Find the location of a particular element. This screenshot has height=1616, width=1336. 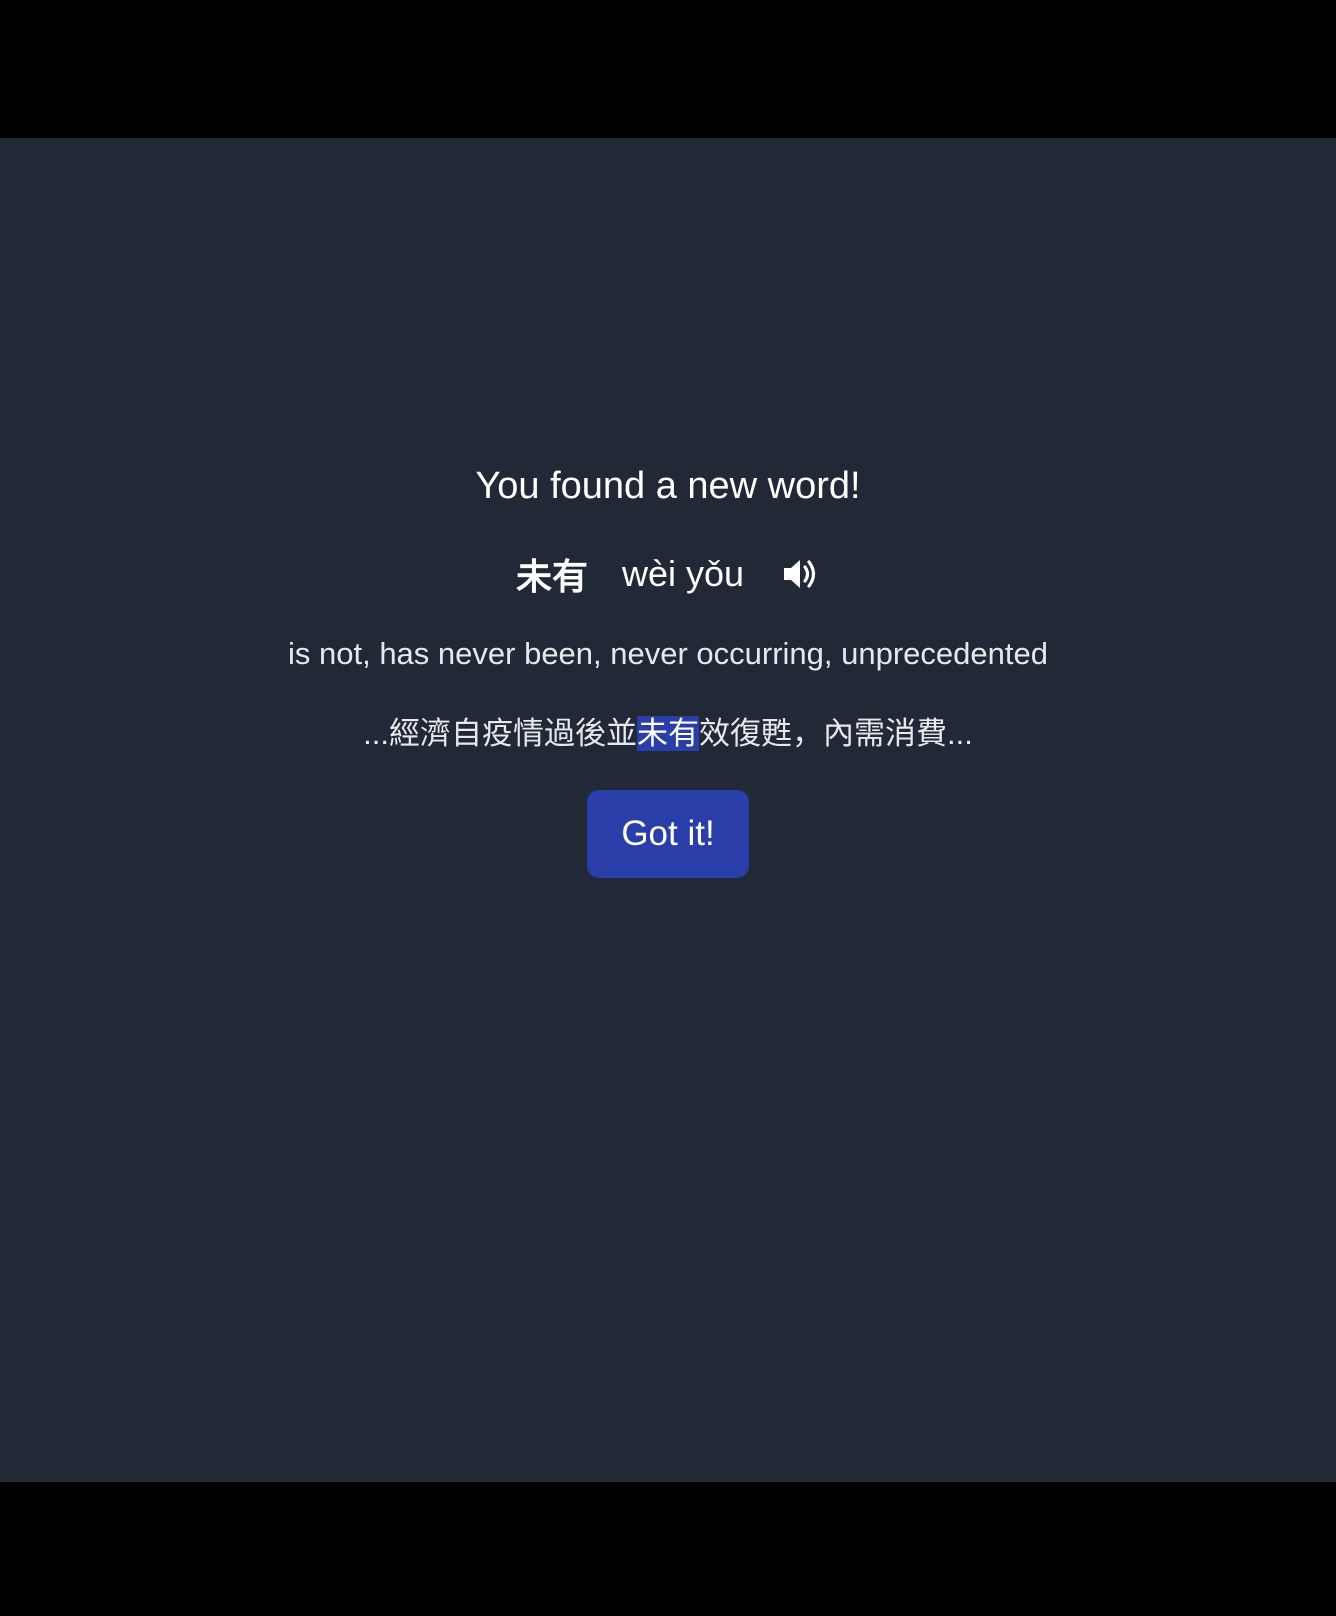

got-it-button: Got it! is located at coordinates (668, 834).